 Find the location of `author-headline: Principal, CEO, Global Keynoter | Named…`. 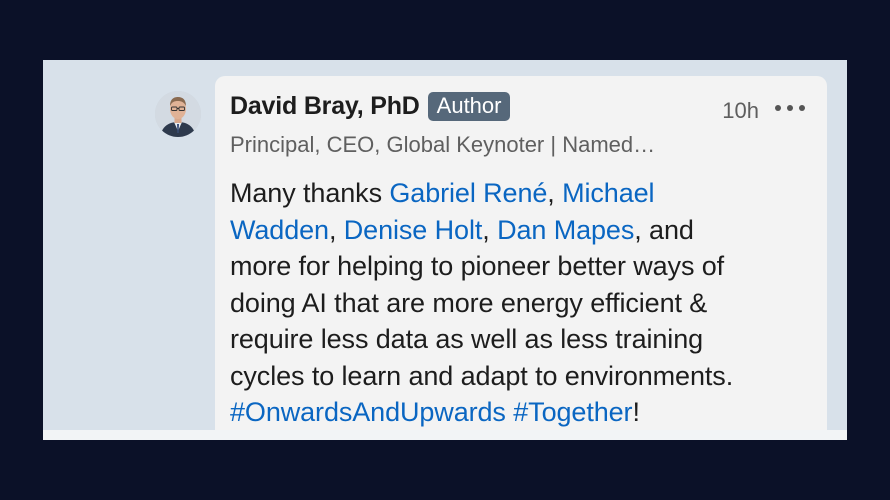

author-headline: Principal, CEO, Global Keynoter | Named… is located at coordinates (443, 144).